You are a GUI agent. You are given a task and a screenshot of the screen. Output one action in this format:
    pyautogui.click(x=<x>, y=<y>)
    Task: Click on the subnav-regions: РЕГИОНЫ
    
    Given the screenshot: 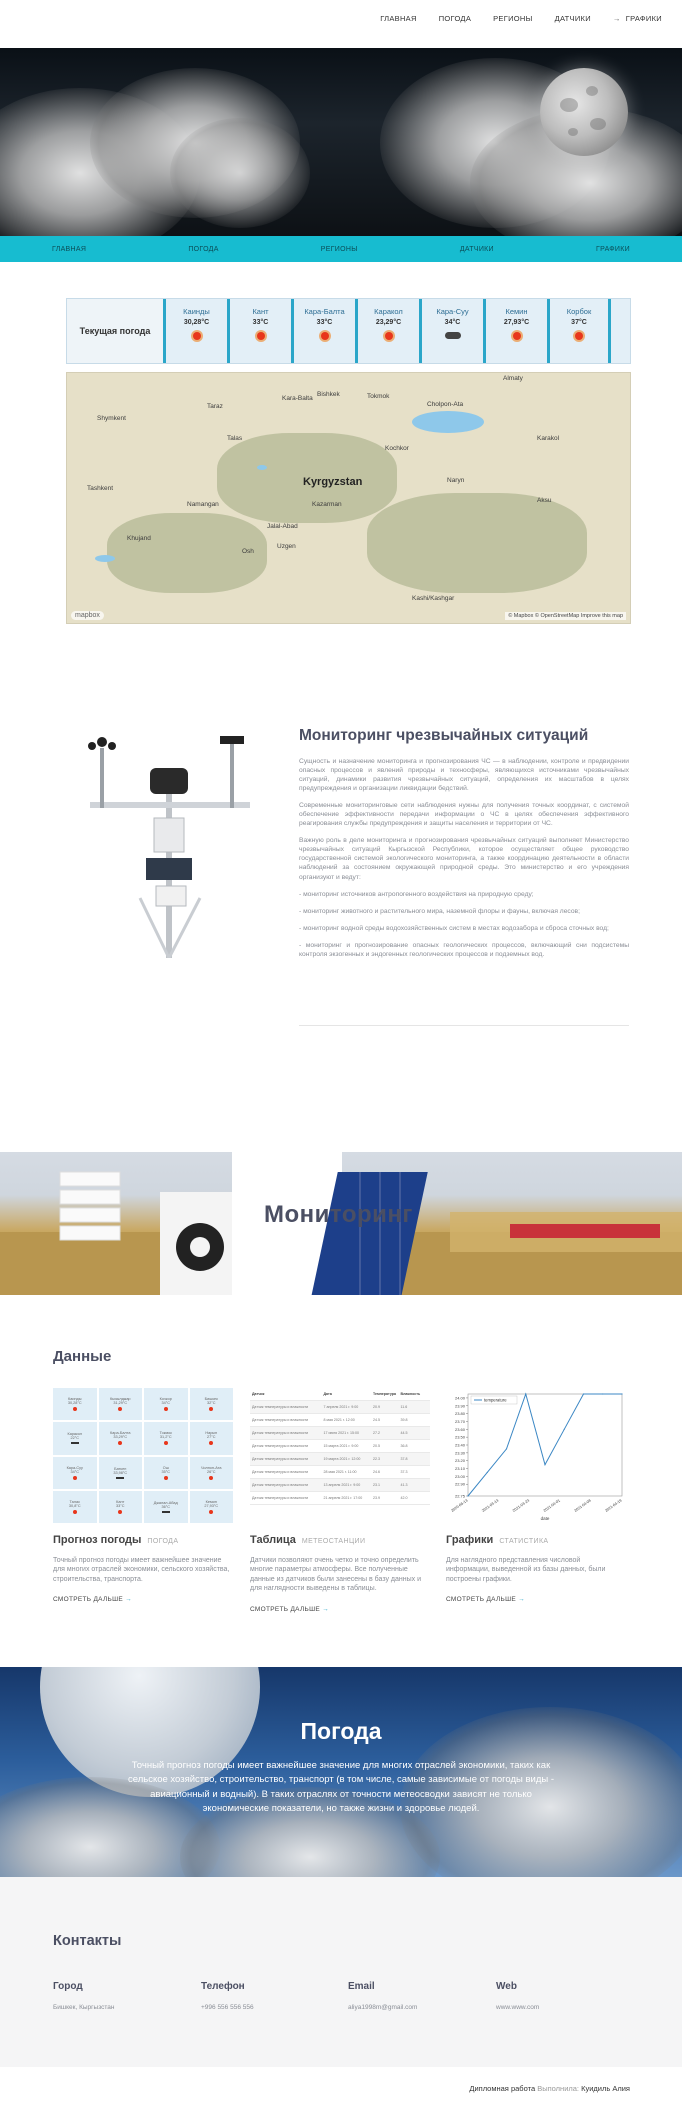 What is the action you would take?
    pyautogui.click(x=339, y=249)
    